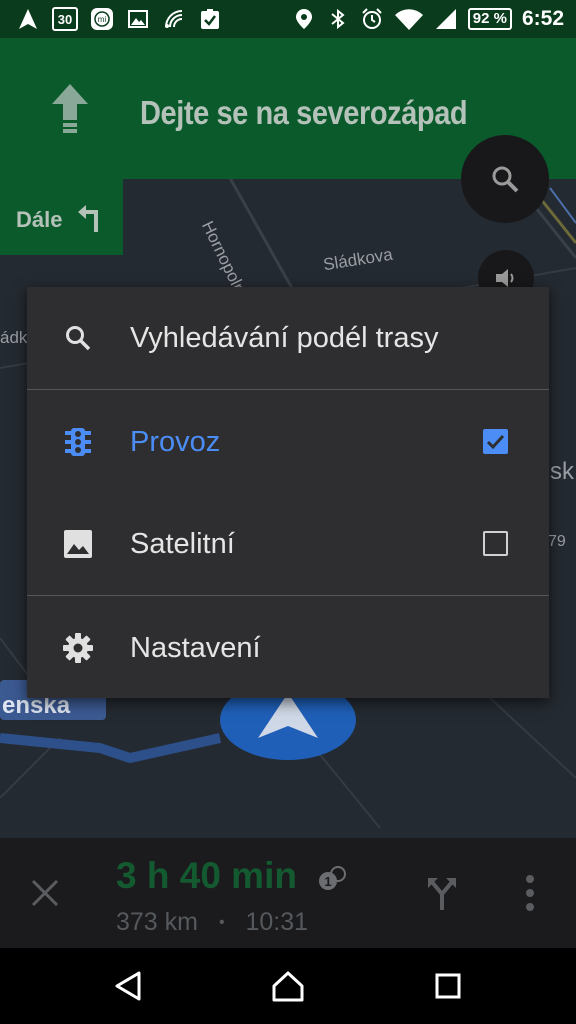 The image size is (576, 1024). Describe the element at coordinates (542, 18) in the screenshot. I see `status-time: 6:52` at that location.